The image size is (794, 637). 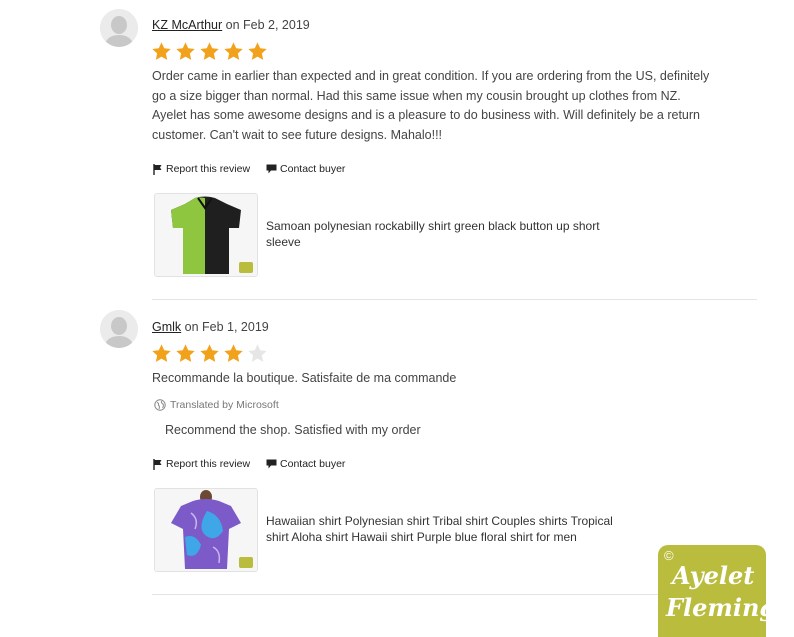 I want to click on purple-floral-shirt-image, so click(x=206, y=530).